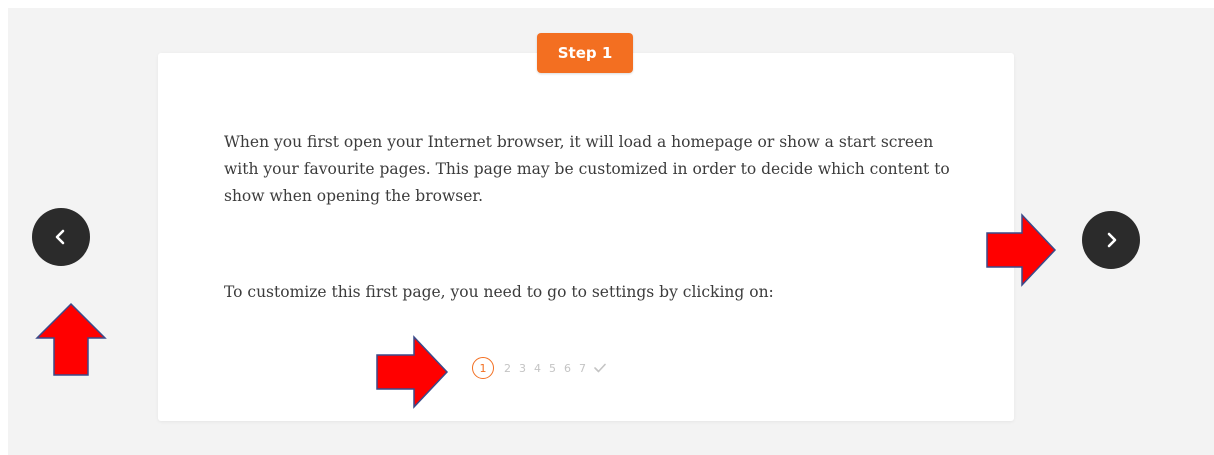 This screenshot has width=1214, height=455. What do you see at coordinates (567, 368) in the screenshot?
I see `page-6: 6` at bounding box center [567, 368].